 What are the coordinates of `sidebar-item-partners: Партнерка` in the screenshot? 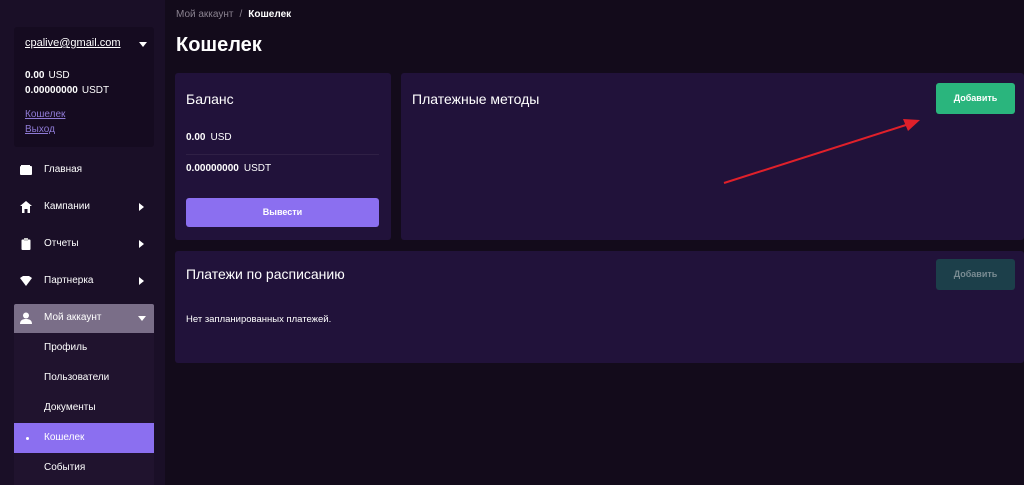 It's located at (84, 281).